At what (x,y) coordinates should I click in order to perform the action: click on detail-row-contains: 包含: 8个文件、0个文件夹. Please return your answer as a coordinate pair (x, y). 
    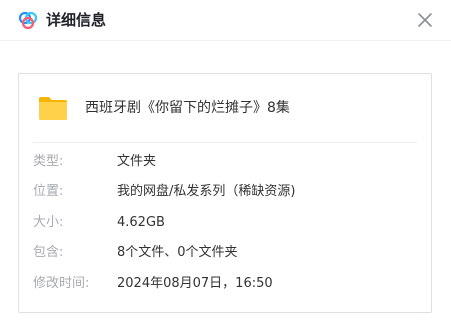
    Looking at the image, I should click on (226, 253).